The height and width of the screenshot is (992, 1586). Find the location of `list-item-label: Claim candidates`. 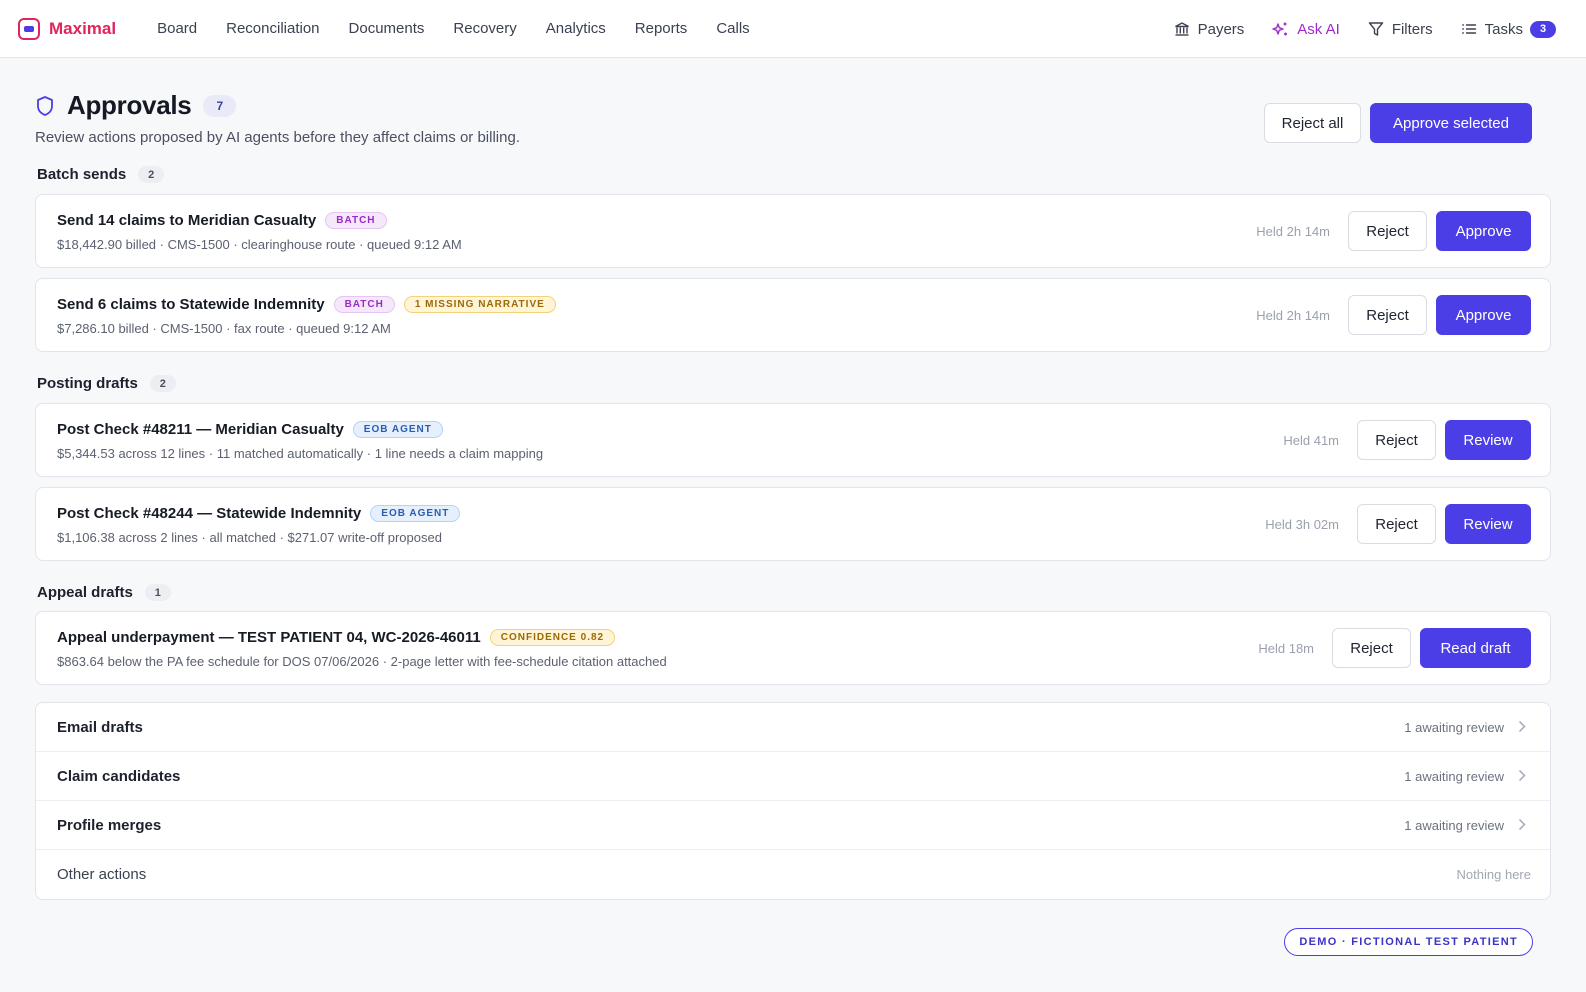

list-item-label: Claim candidates is located at coordinates (119, 776).